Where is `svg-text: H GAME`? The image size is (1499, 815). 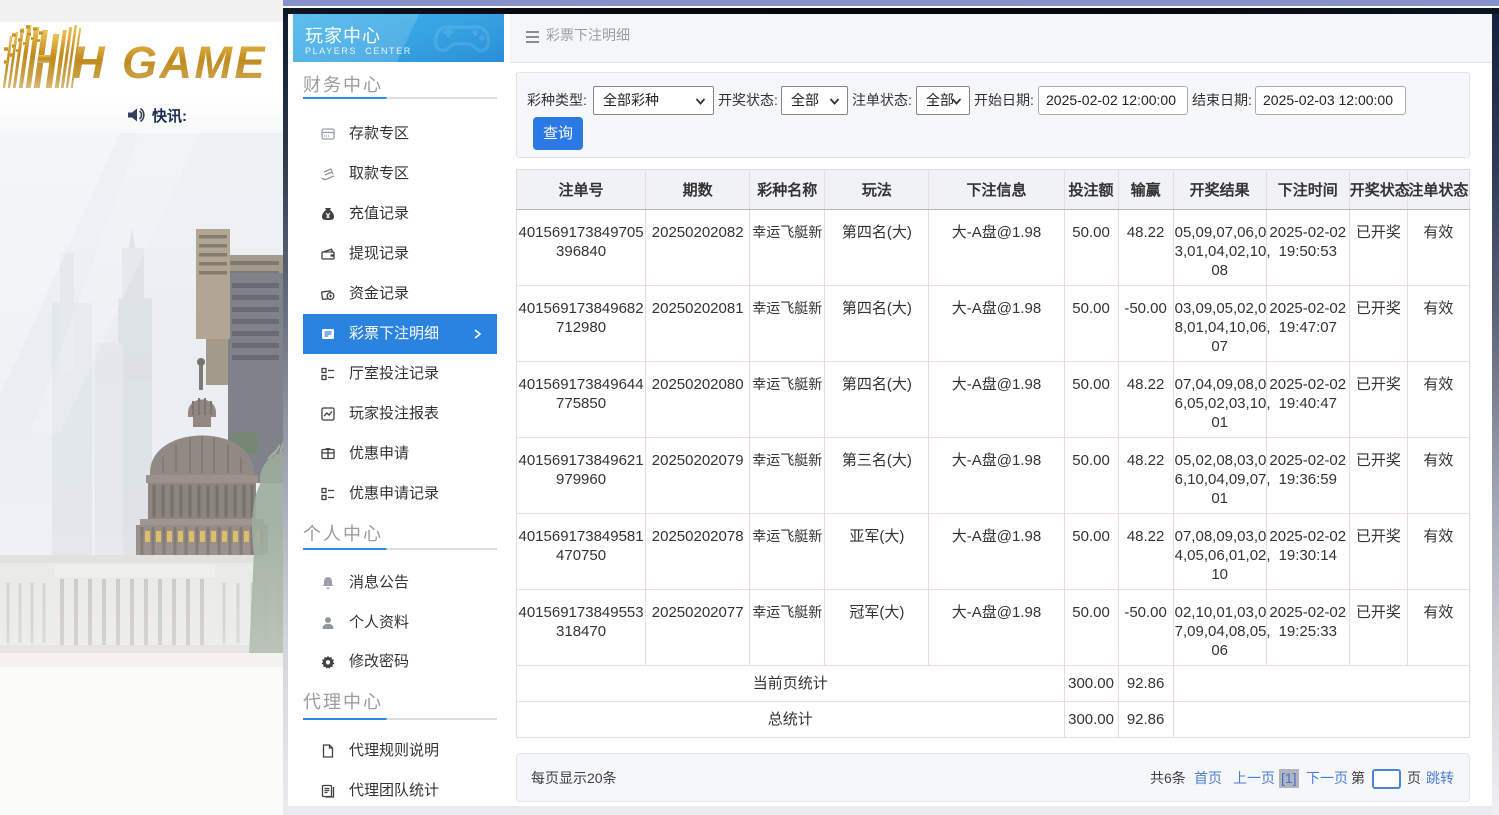
svg-text: H GAME is located at coordinates (169, 62).